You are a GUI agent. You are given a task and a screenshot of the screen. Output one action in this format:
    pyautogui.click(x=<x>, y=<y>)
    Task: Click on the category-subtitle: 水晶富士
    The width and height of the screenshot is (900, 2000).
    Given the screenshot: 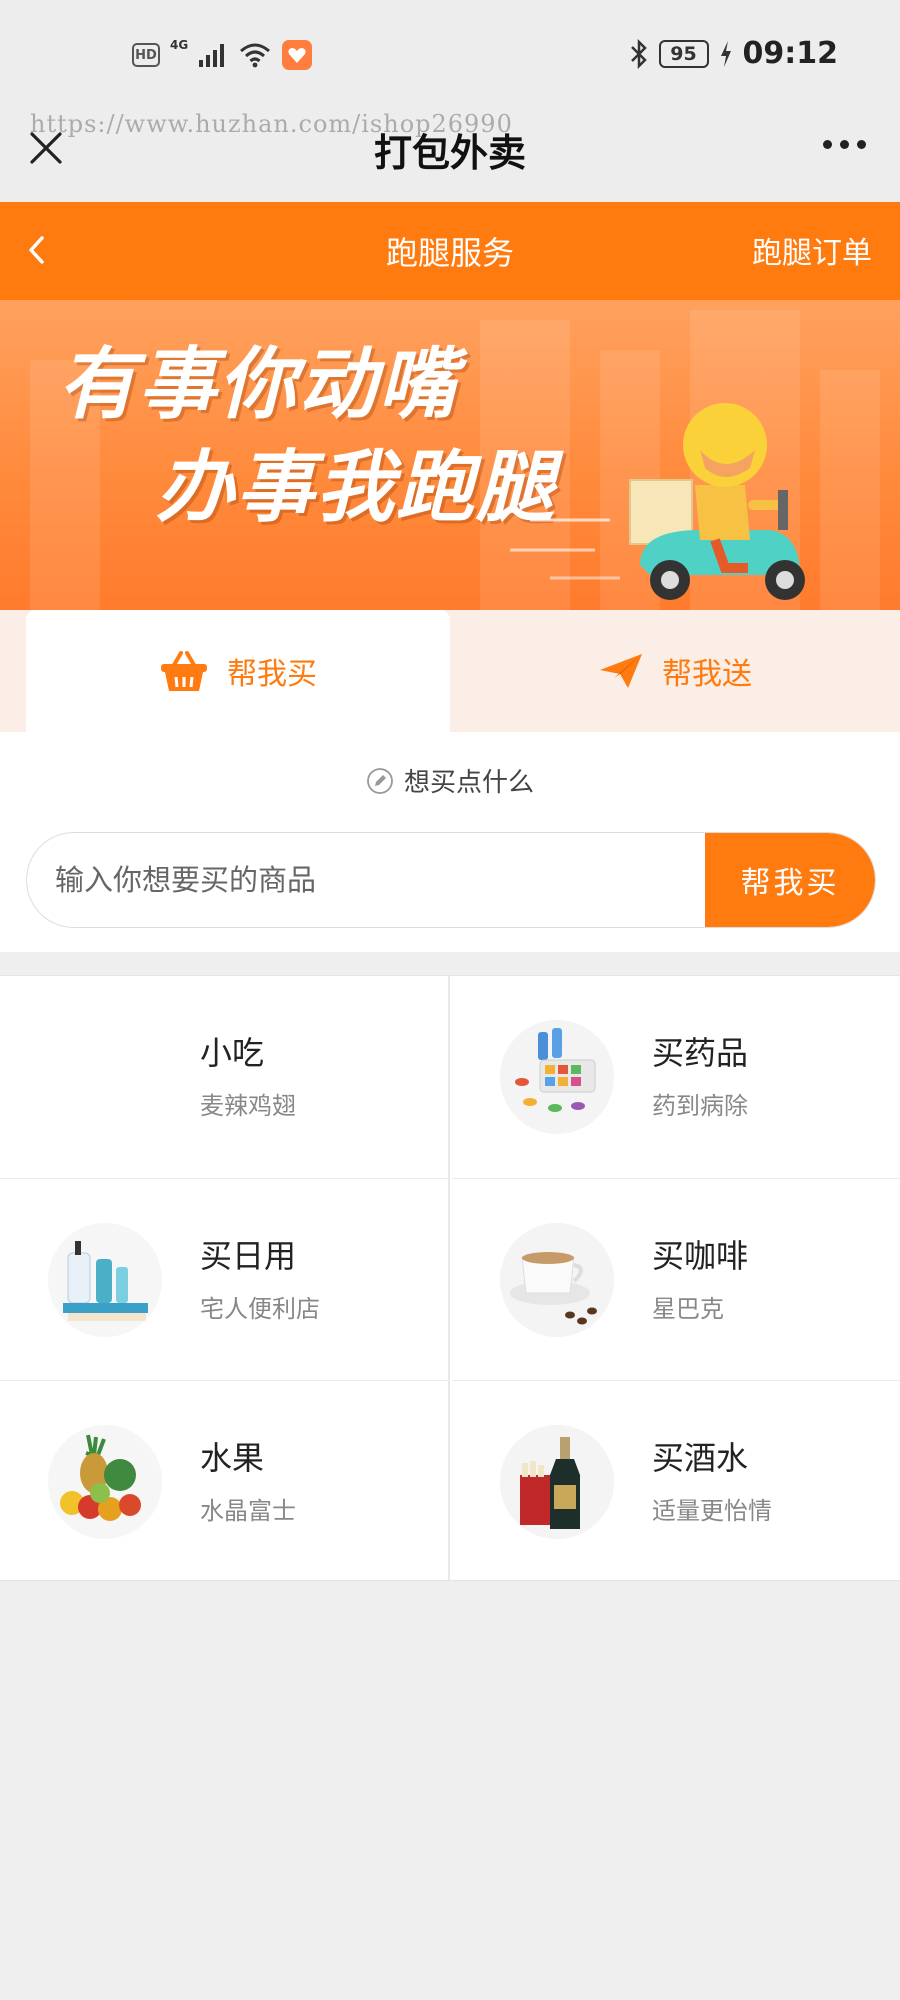 What is the action you would take?
    pyautogui.click(x=248, y=1511)
    